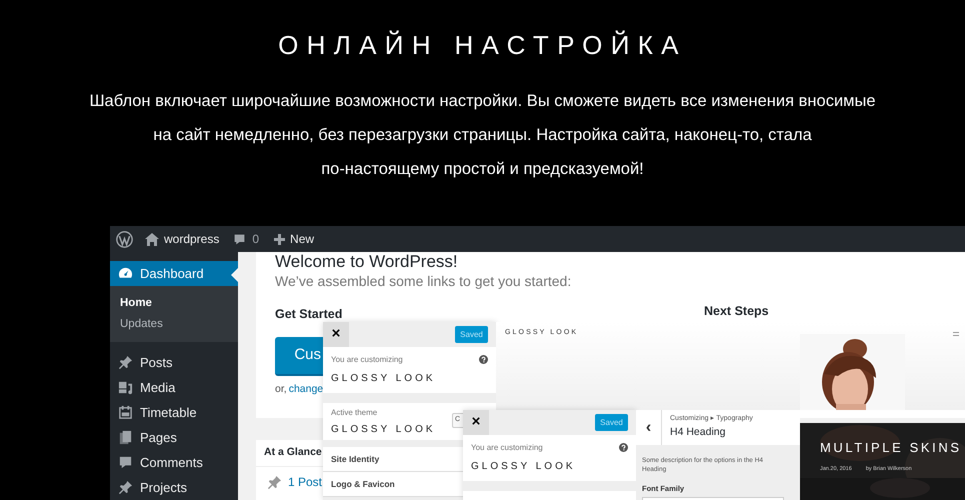 This screenshot has width=965, height=500. I want to click on menu-item: Posts, so click(174, 362).